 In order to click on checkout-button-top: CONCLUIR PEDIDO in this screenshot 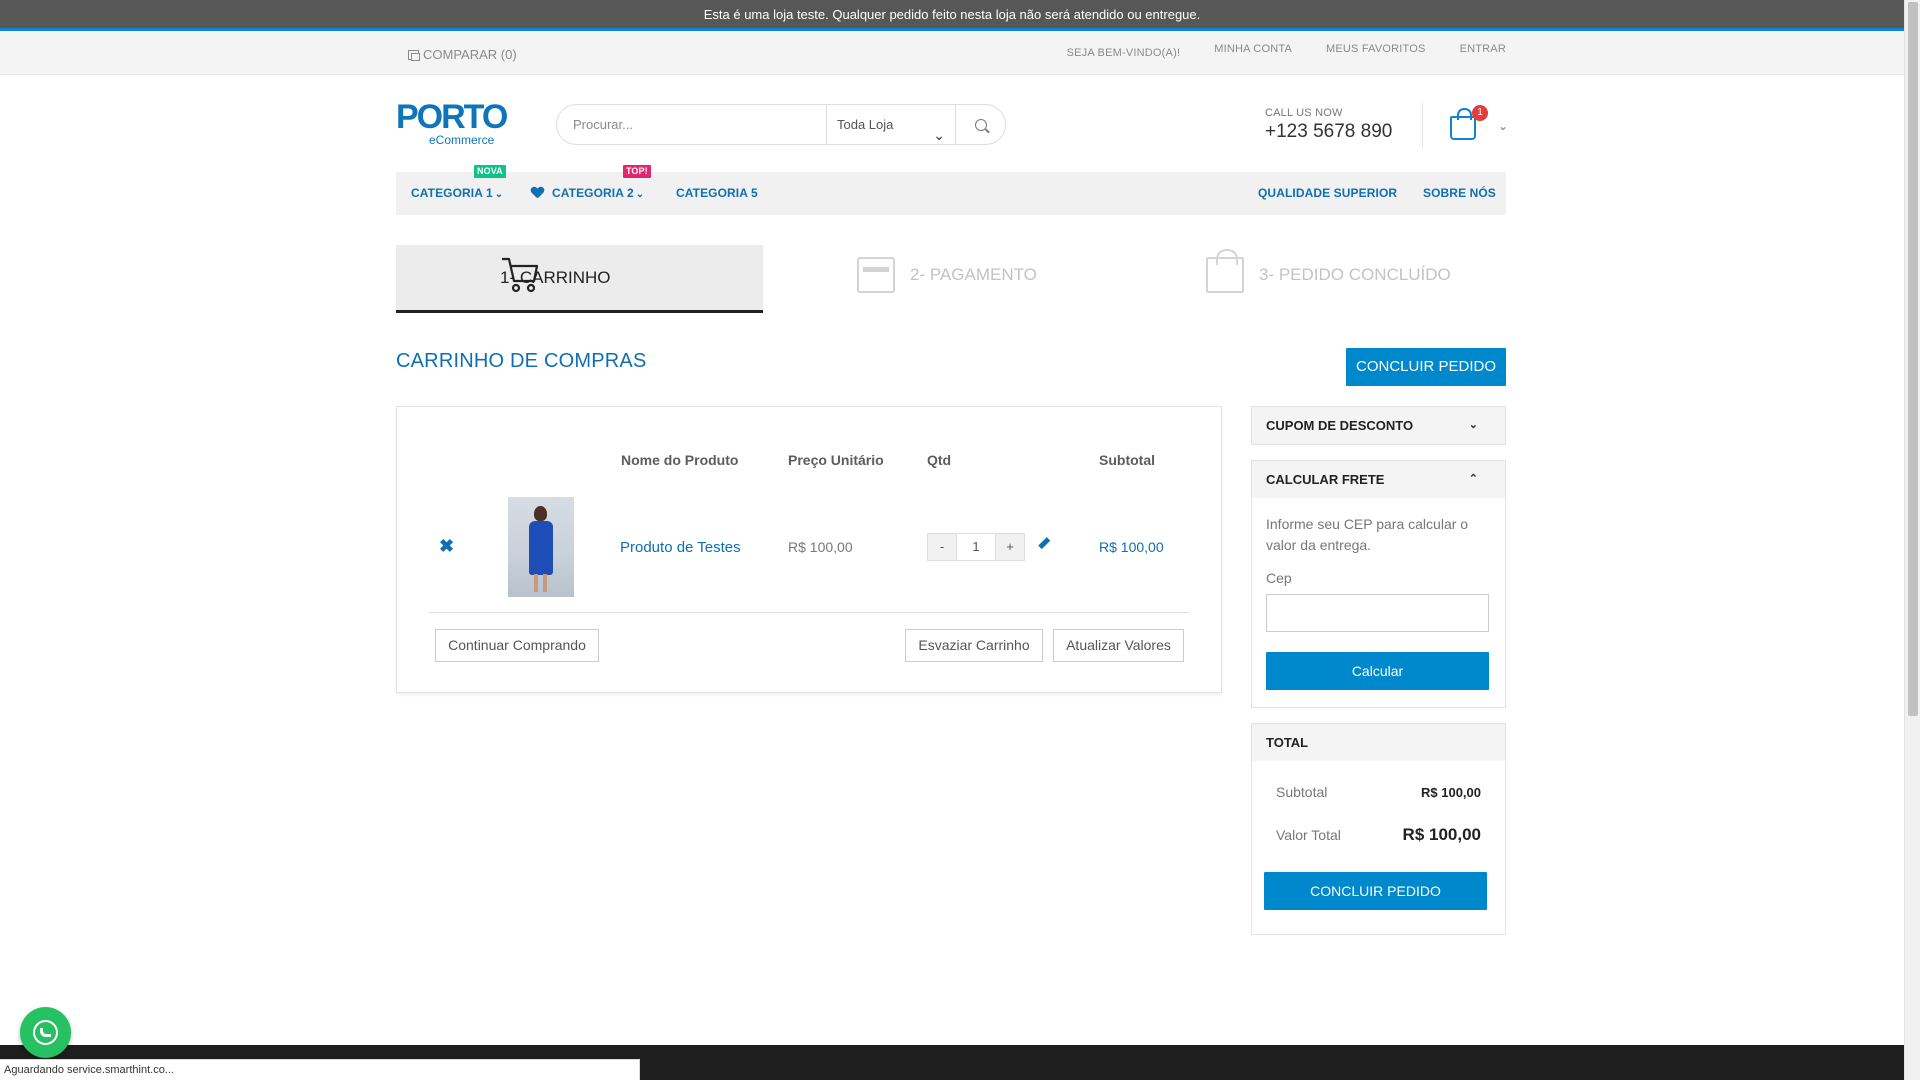, I will do `click(1426, 367)`.